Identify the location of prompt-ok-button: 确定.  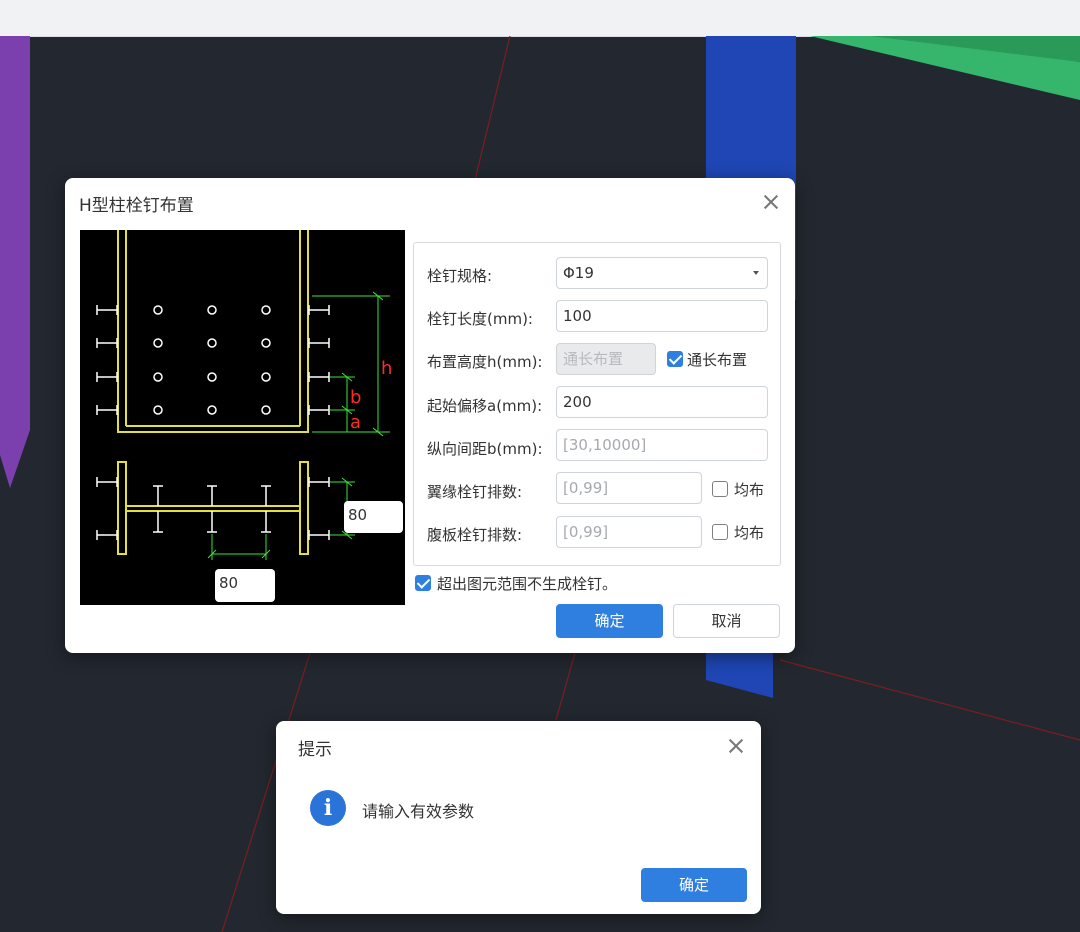
(694, 885).